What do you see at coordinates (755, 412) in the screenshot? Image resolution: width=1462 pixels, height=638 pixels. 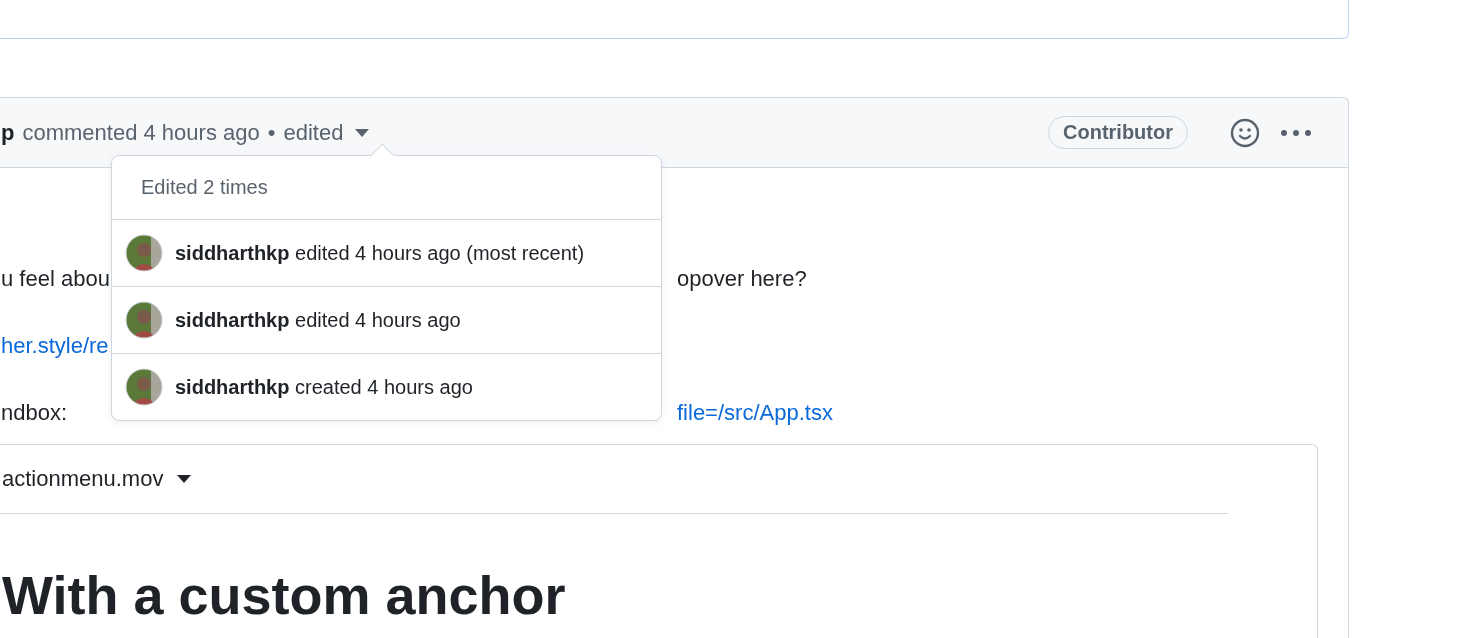 I see `link: file=/src/App.tsx` at bounding box center [755, 412].